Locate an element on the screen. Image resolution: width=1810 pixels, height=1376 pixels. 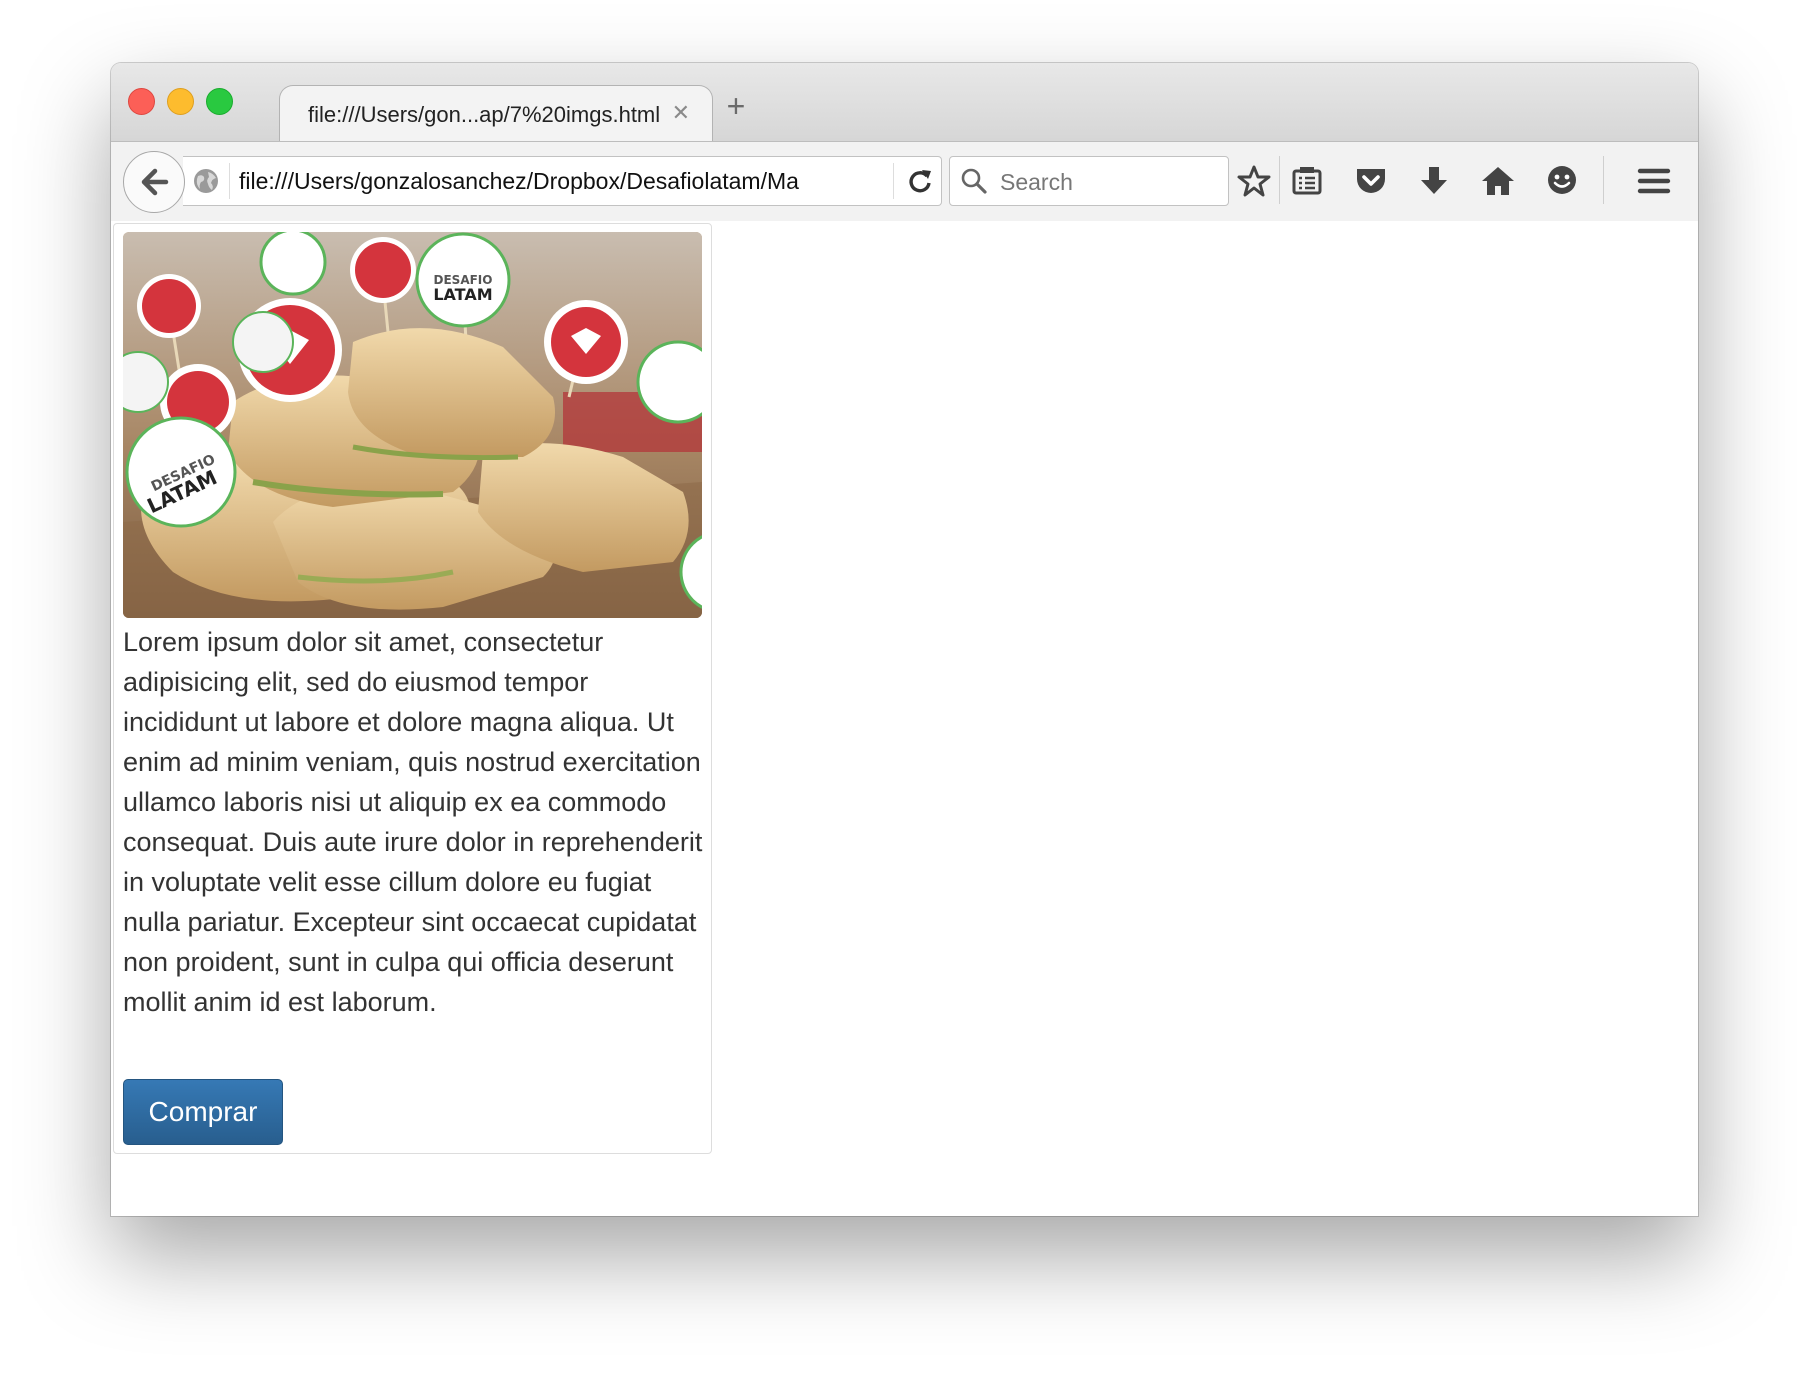
url-separator is located at coordinates (229, 181).